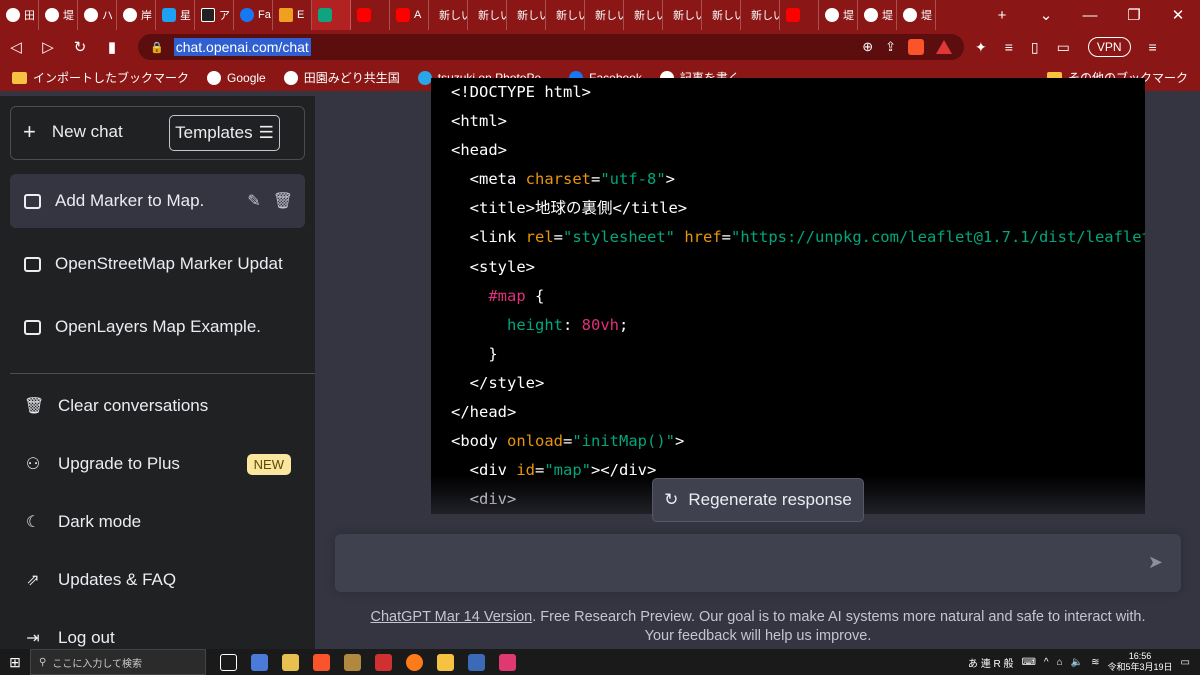 This screenshot has width=1200, height=675. What do you see at coordinates (1046, 662) in the screenshot?
I see `chevron-up-icon: ^` at bounding box center [1046, 662].